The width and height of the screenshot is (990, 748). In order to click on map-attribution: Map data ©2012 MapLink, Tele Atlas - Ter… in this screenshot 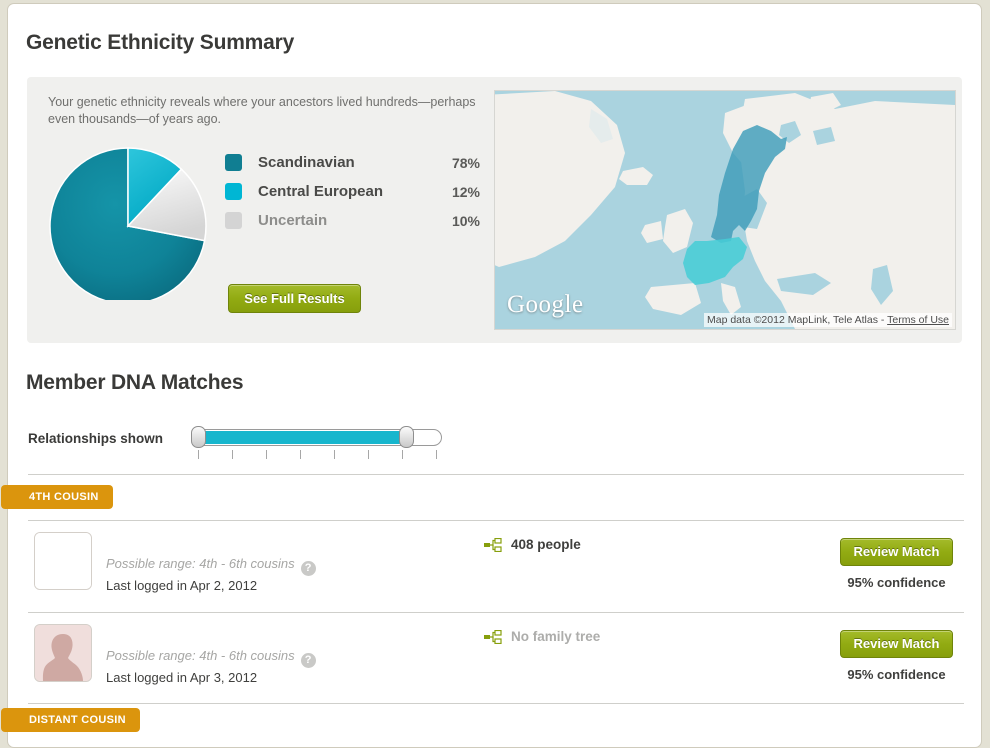, I will do `click(828, 320)`.